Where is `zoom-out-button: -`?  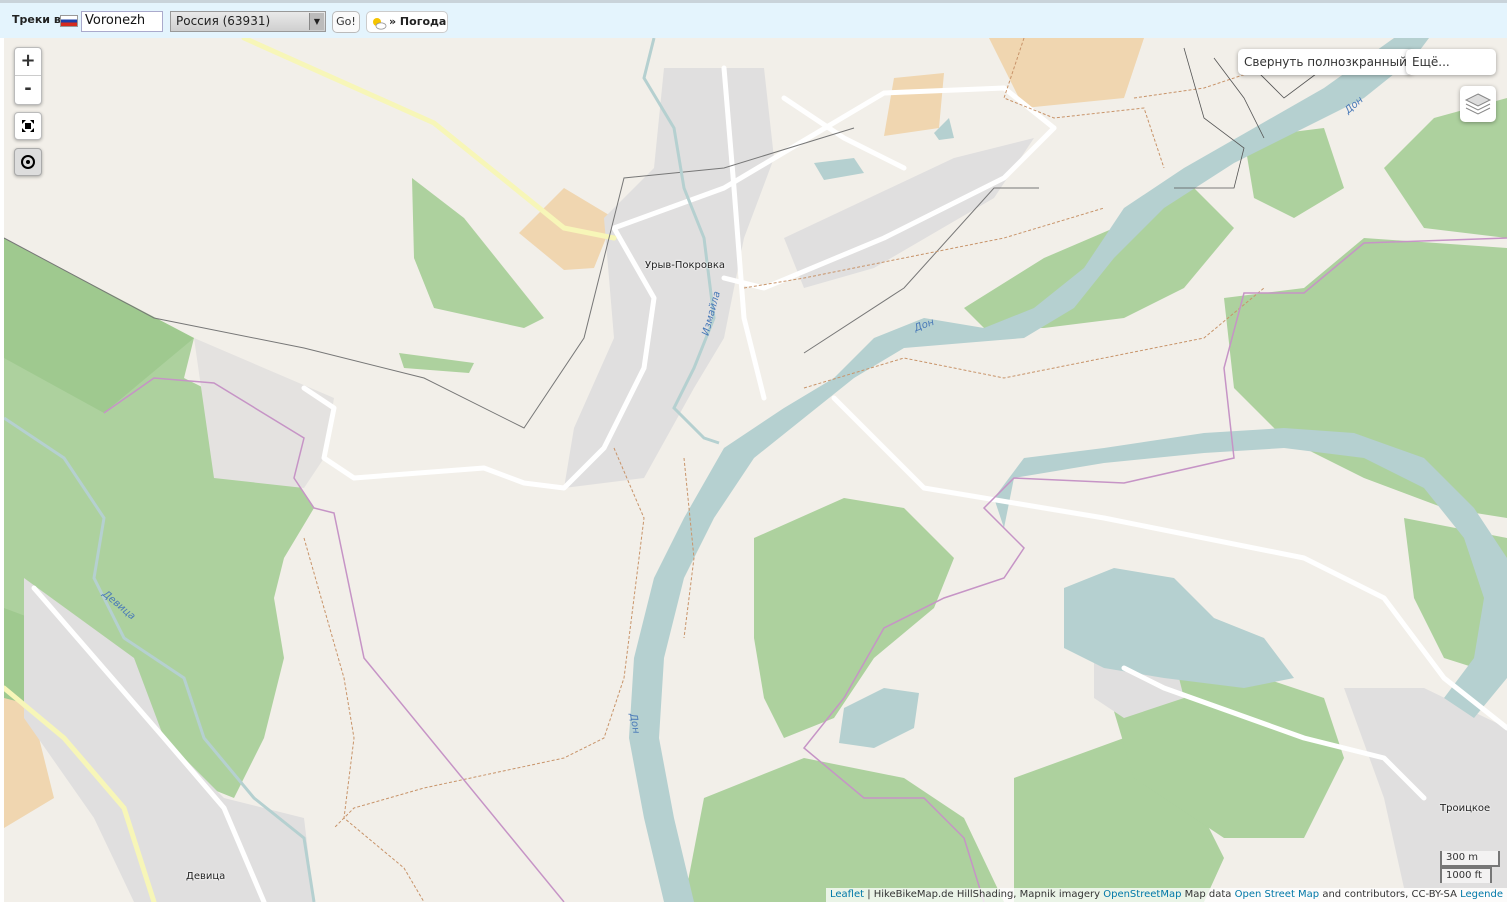
zoom-out-button: - is located at coordinates (28, 89).